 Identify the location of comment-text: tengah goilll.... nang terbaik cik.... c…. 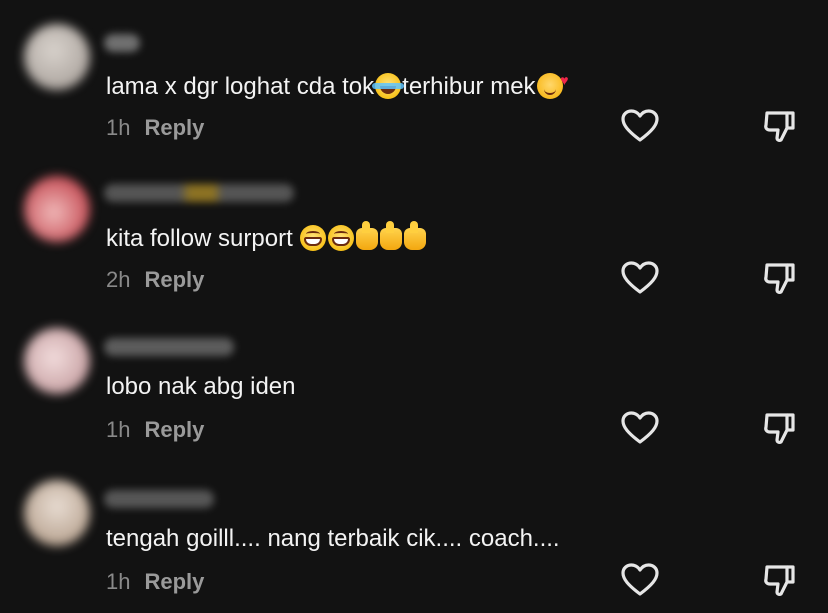
(333, 539).